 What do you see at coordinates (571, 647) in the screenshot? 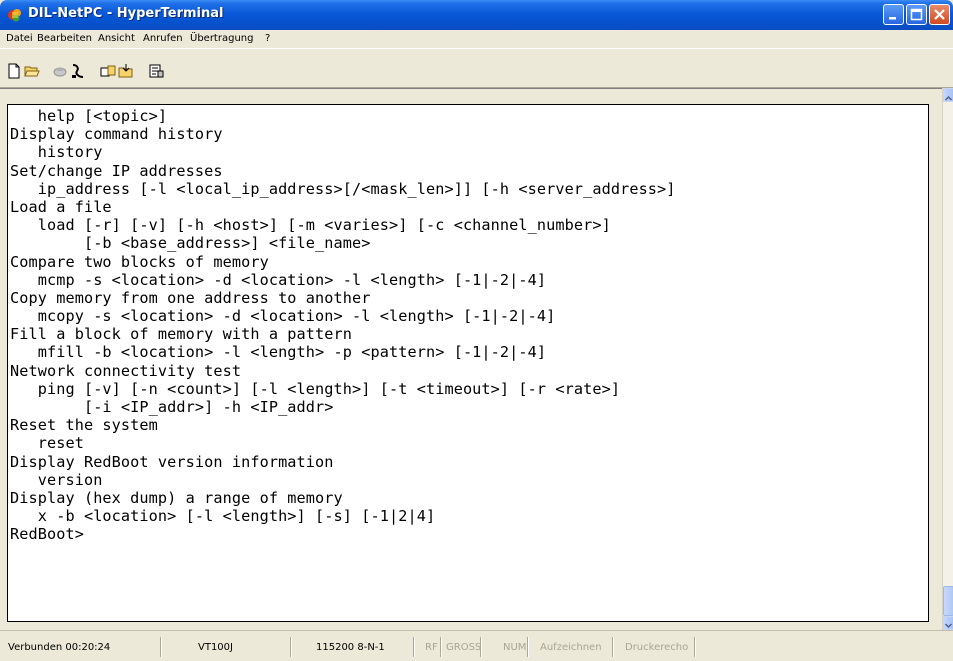
I see `status-capture: Aufzeichnen` at bounding box center [571, 647].